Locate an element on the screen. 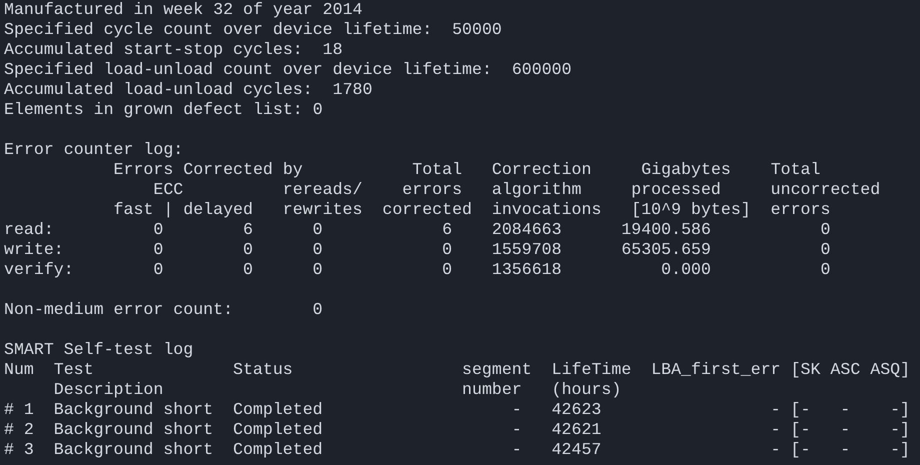  section-title: Error counter log: is located at coordinates (94, 150).